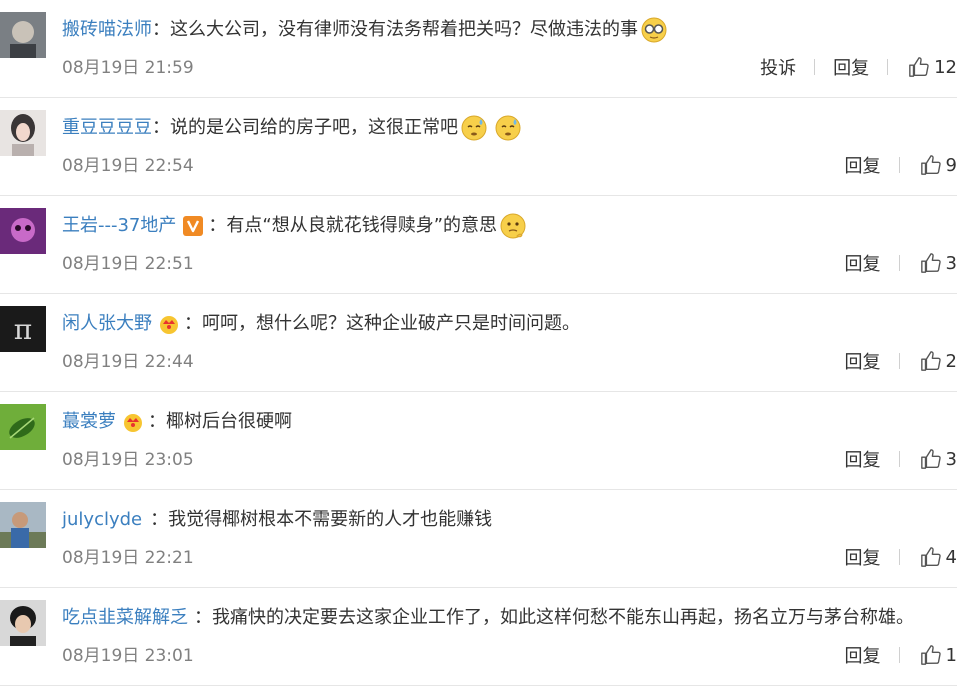 The width and height of the screenshot is (957, 686). I want to click on comment-text: ：我痛快的决定要去这家企业工作了，如此这样何愁不能东山再起，扬名立万与茅台称雄。, so click(554, 617).